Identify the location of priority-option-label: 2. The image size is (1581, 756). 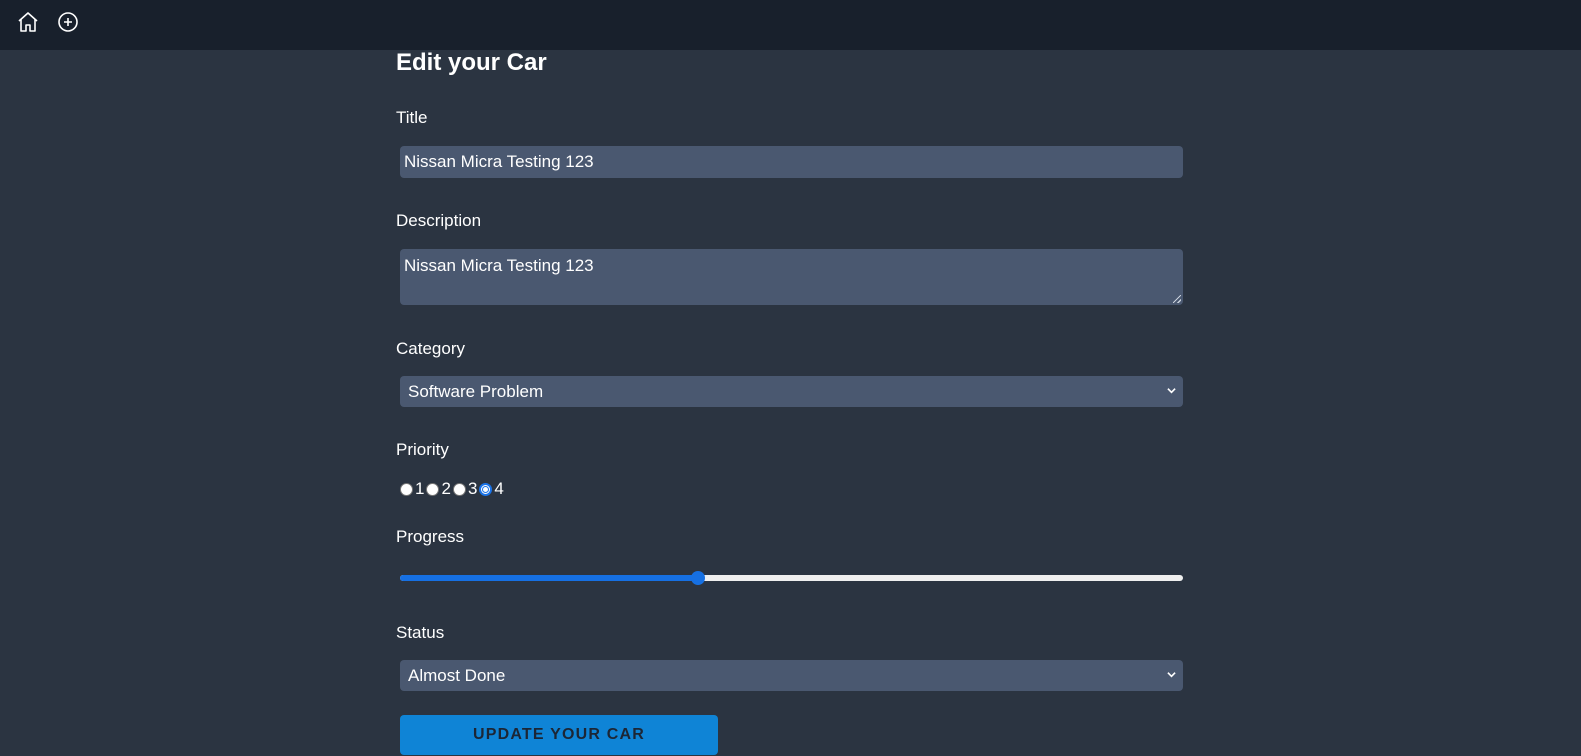
(446, 488).